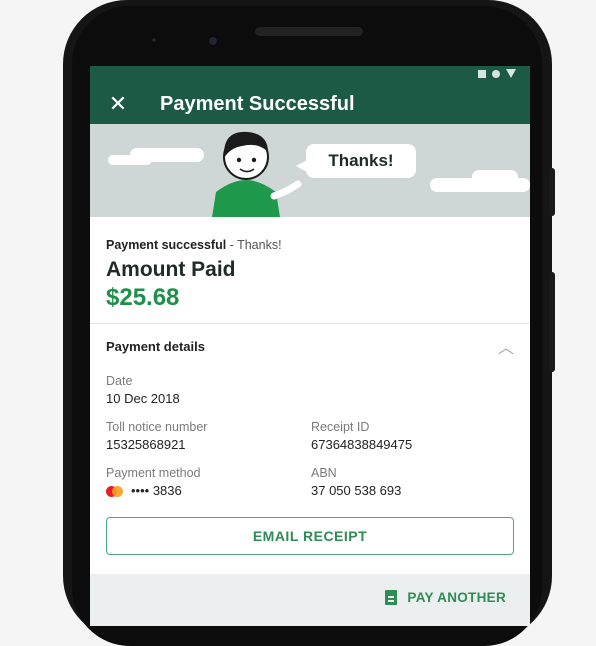 The height and width of the screenshot is (646, 596). Describe the element at coordinates (310, 536) in the screenshot. I see `email-receipt-button: EMAIL RECEIPT` at that location.